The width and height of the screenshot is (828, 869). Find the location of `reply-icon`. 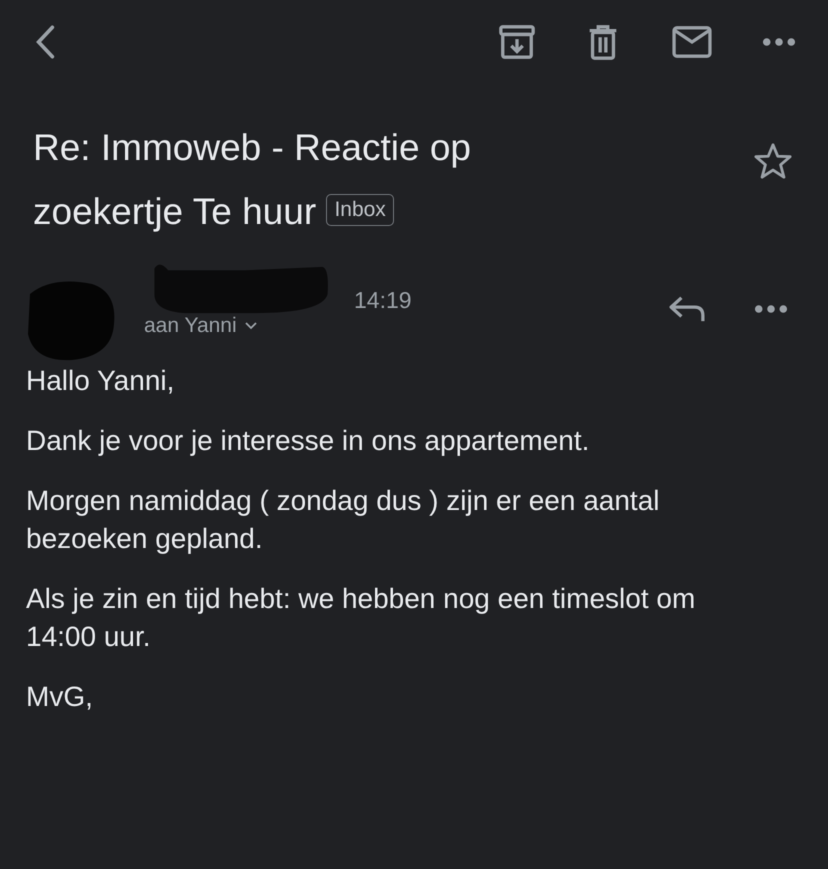

reply-icon is located at coordinates (687, 309).